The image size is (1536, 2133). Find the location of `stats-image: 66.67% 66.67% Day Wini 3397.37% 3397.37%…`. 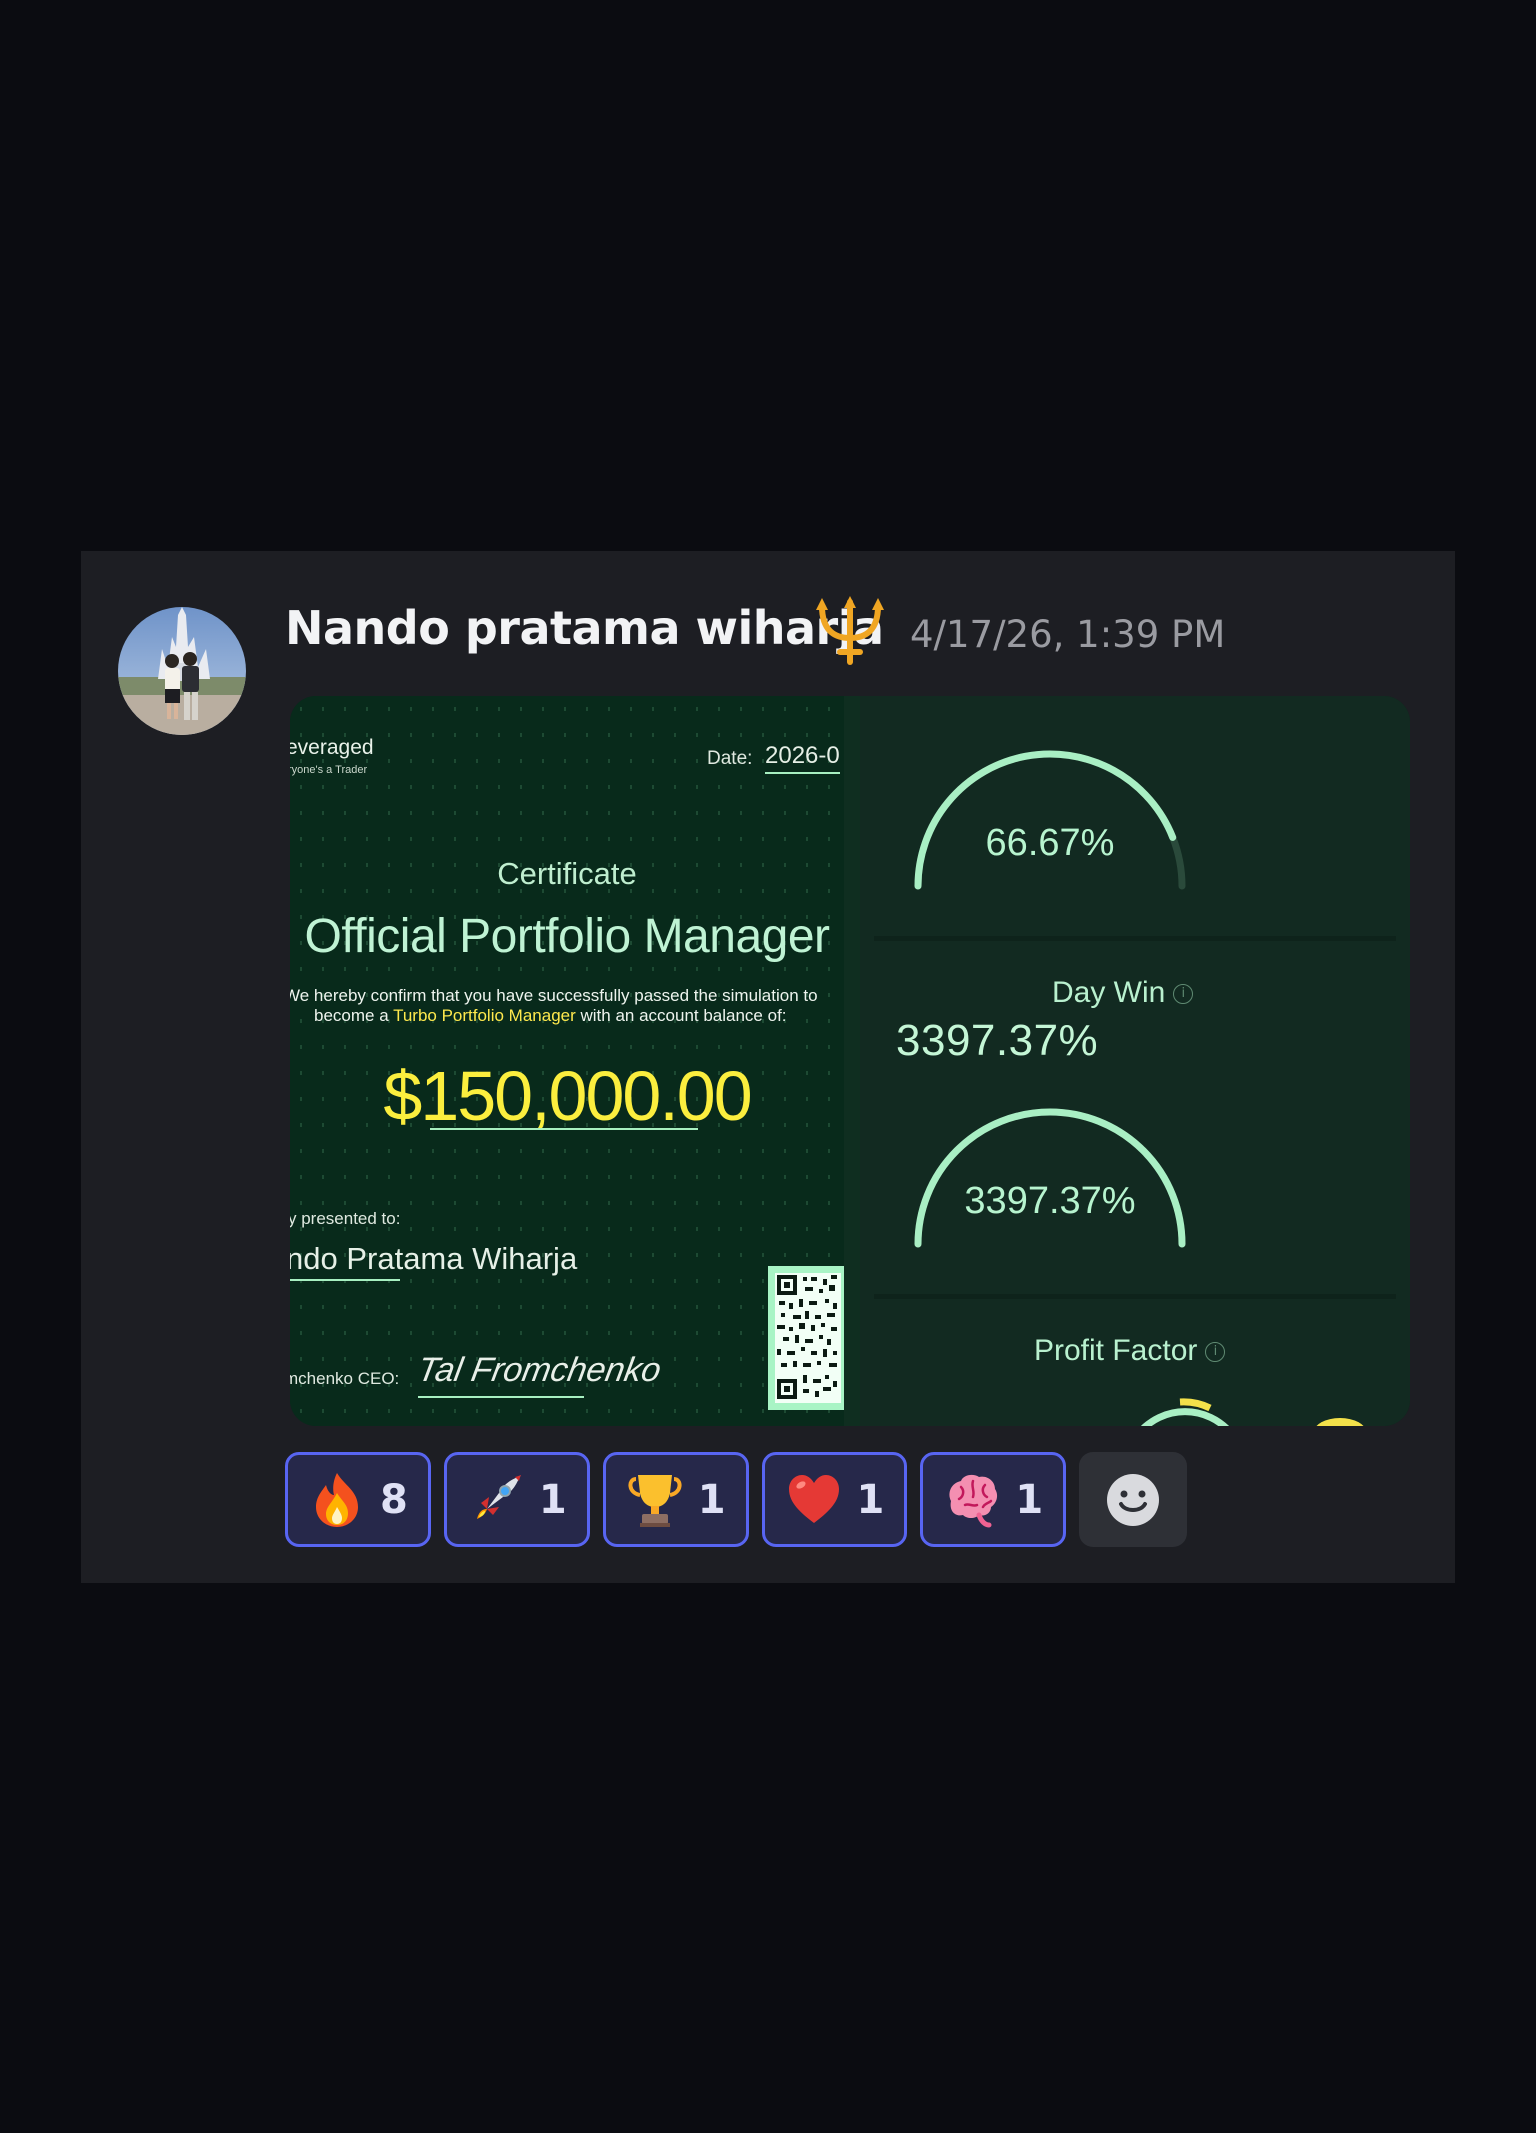

stats-image: 66.67% 66.67% Day Wini 3397.37% 3397.37%… is located at coordinates (1135, 1061).